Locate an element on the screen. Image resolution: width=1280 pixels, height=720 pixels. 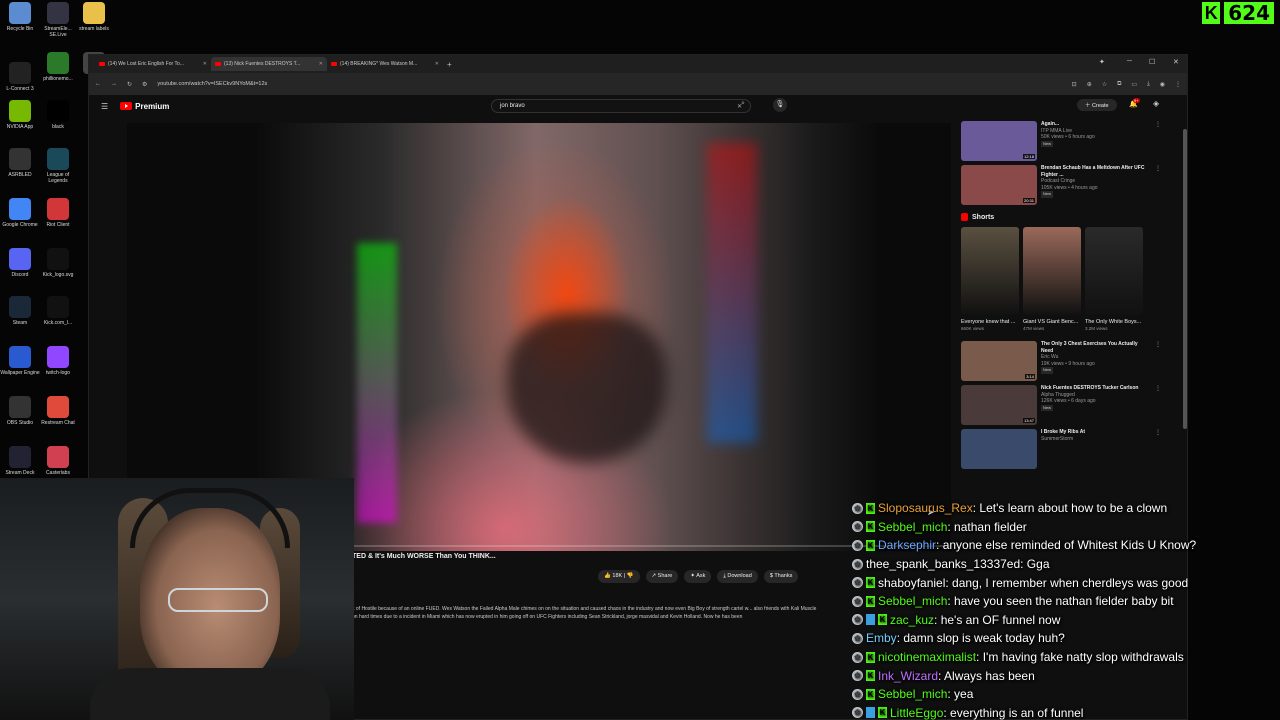
account-avatar: ◈ is located at coordinates (1156, 103).